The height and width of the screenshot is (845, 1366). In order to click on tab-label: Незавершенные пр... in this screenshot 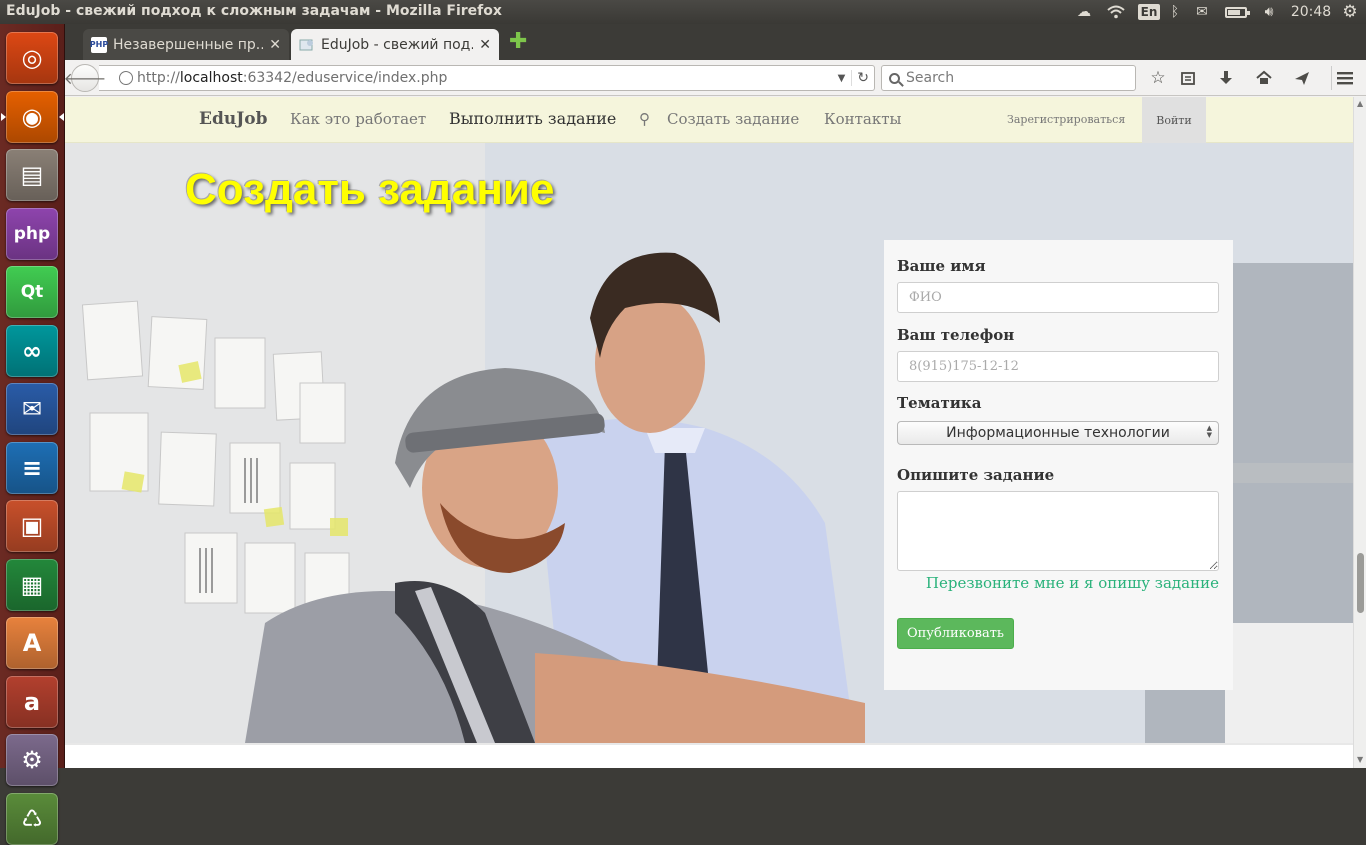, I will do `click(188, 44)`.